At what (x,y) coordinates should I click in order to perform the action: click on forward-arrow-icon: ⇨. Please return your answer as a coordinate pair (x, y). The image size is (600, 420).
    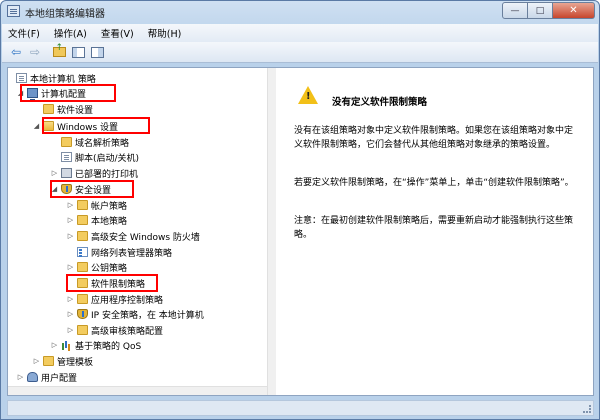
    Looking at the image, I should click on (35, 52).